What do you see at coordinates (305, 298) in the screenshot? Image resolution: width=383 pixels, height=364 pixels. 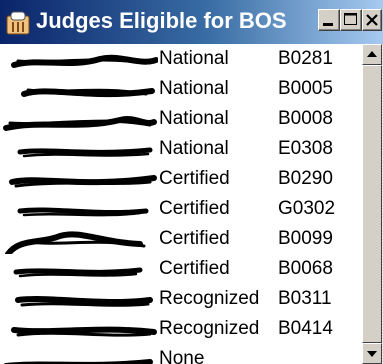 I see `judge-id: B0311` at bounding box center [305, 298].